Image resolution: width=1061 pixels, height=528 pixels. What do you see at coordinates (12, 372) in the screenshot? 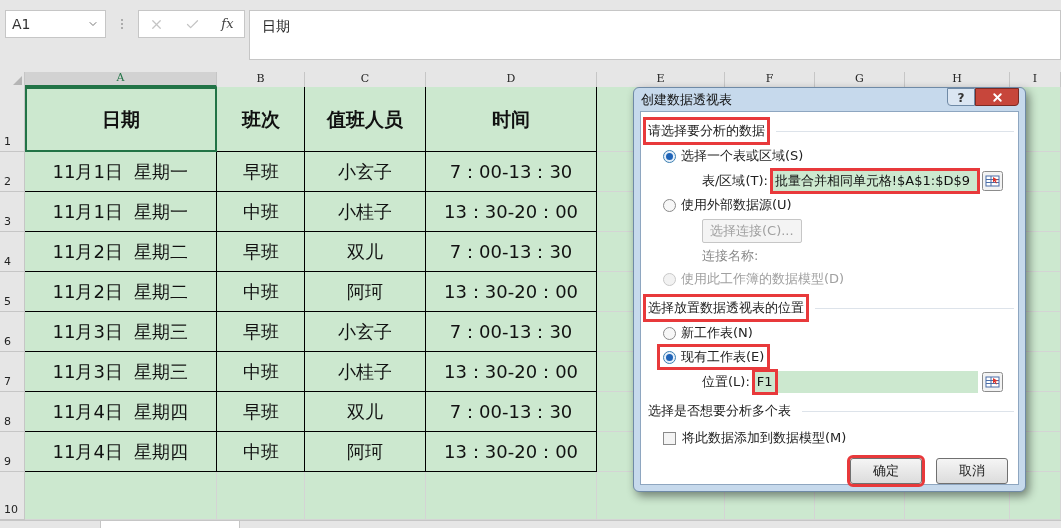
I see `row-header: 7` at bounding box center [12, 372].